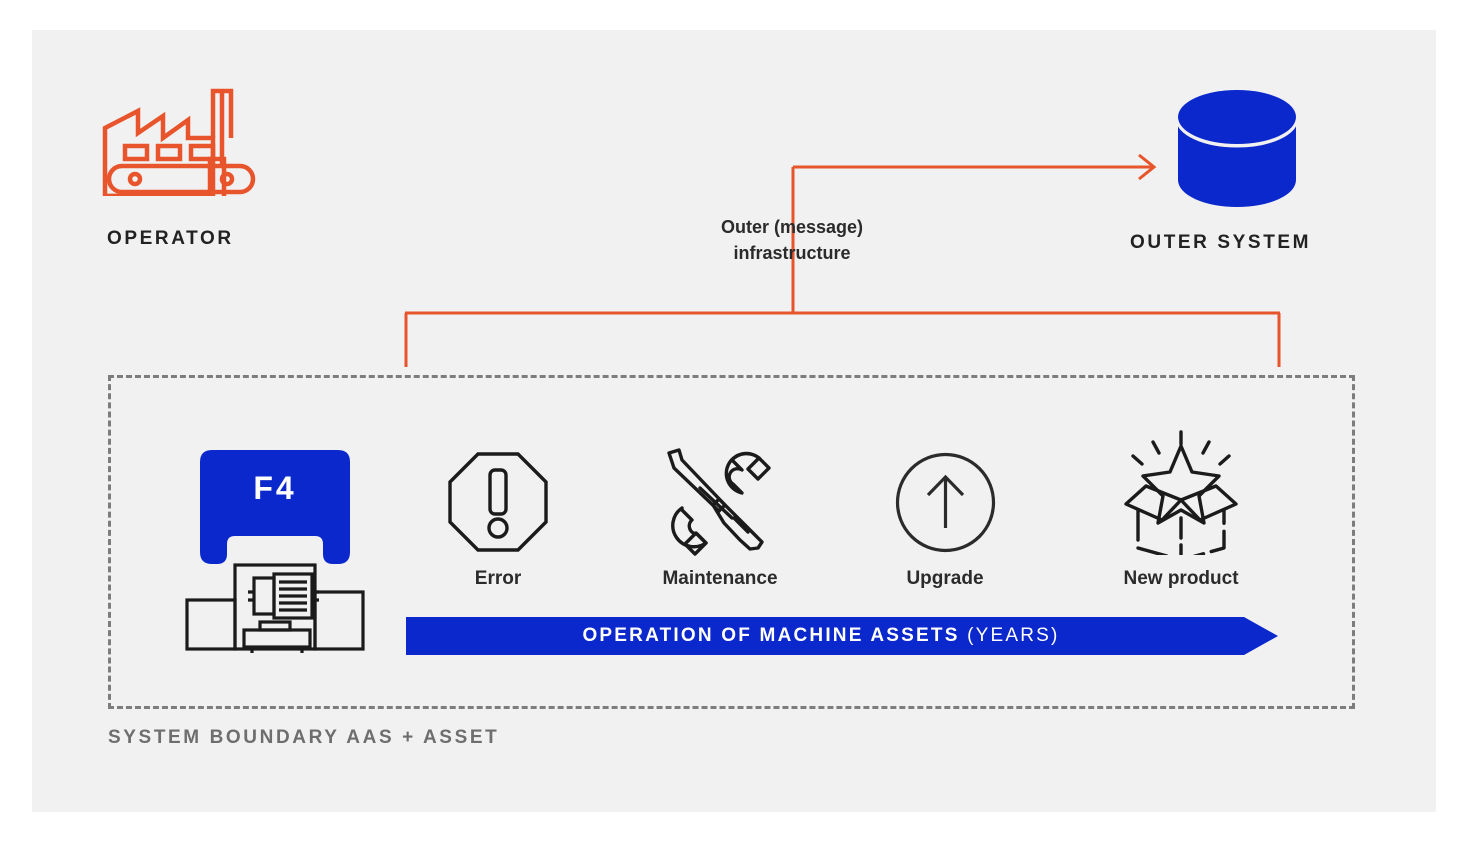  I want to click on factory-icon, so click(179, 142).